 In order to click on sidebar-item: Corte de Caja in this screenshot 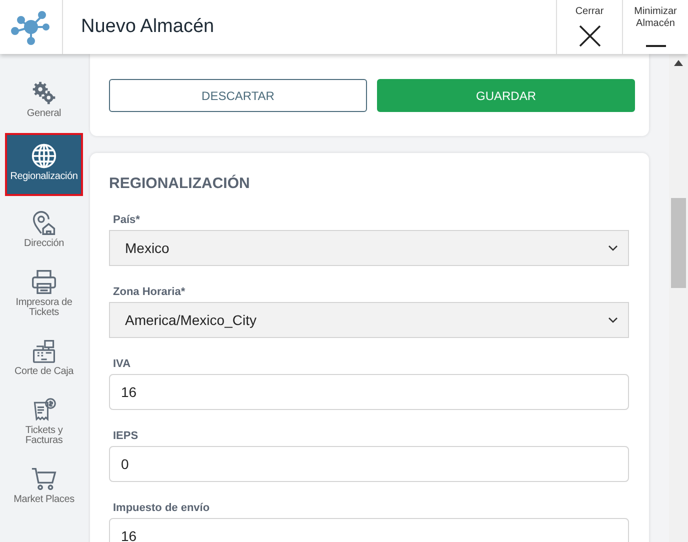, I will do `click(44, 357)`.